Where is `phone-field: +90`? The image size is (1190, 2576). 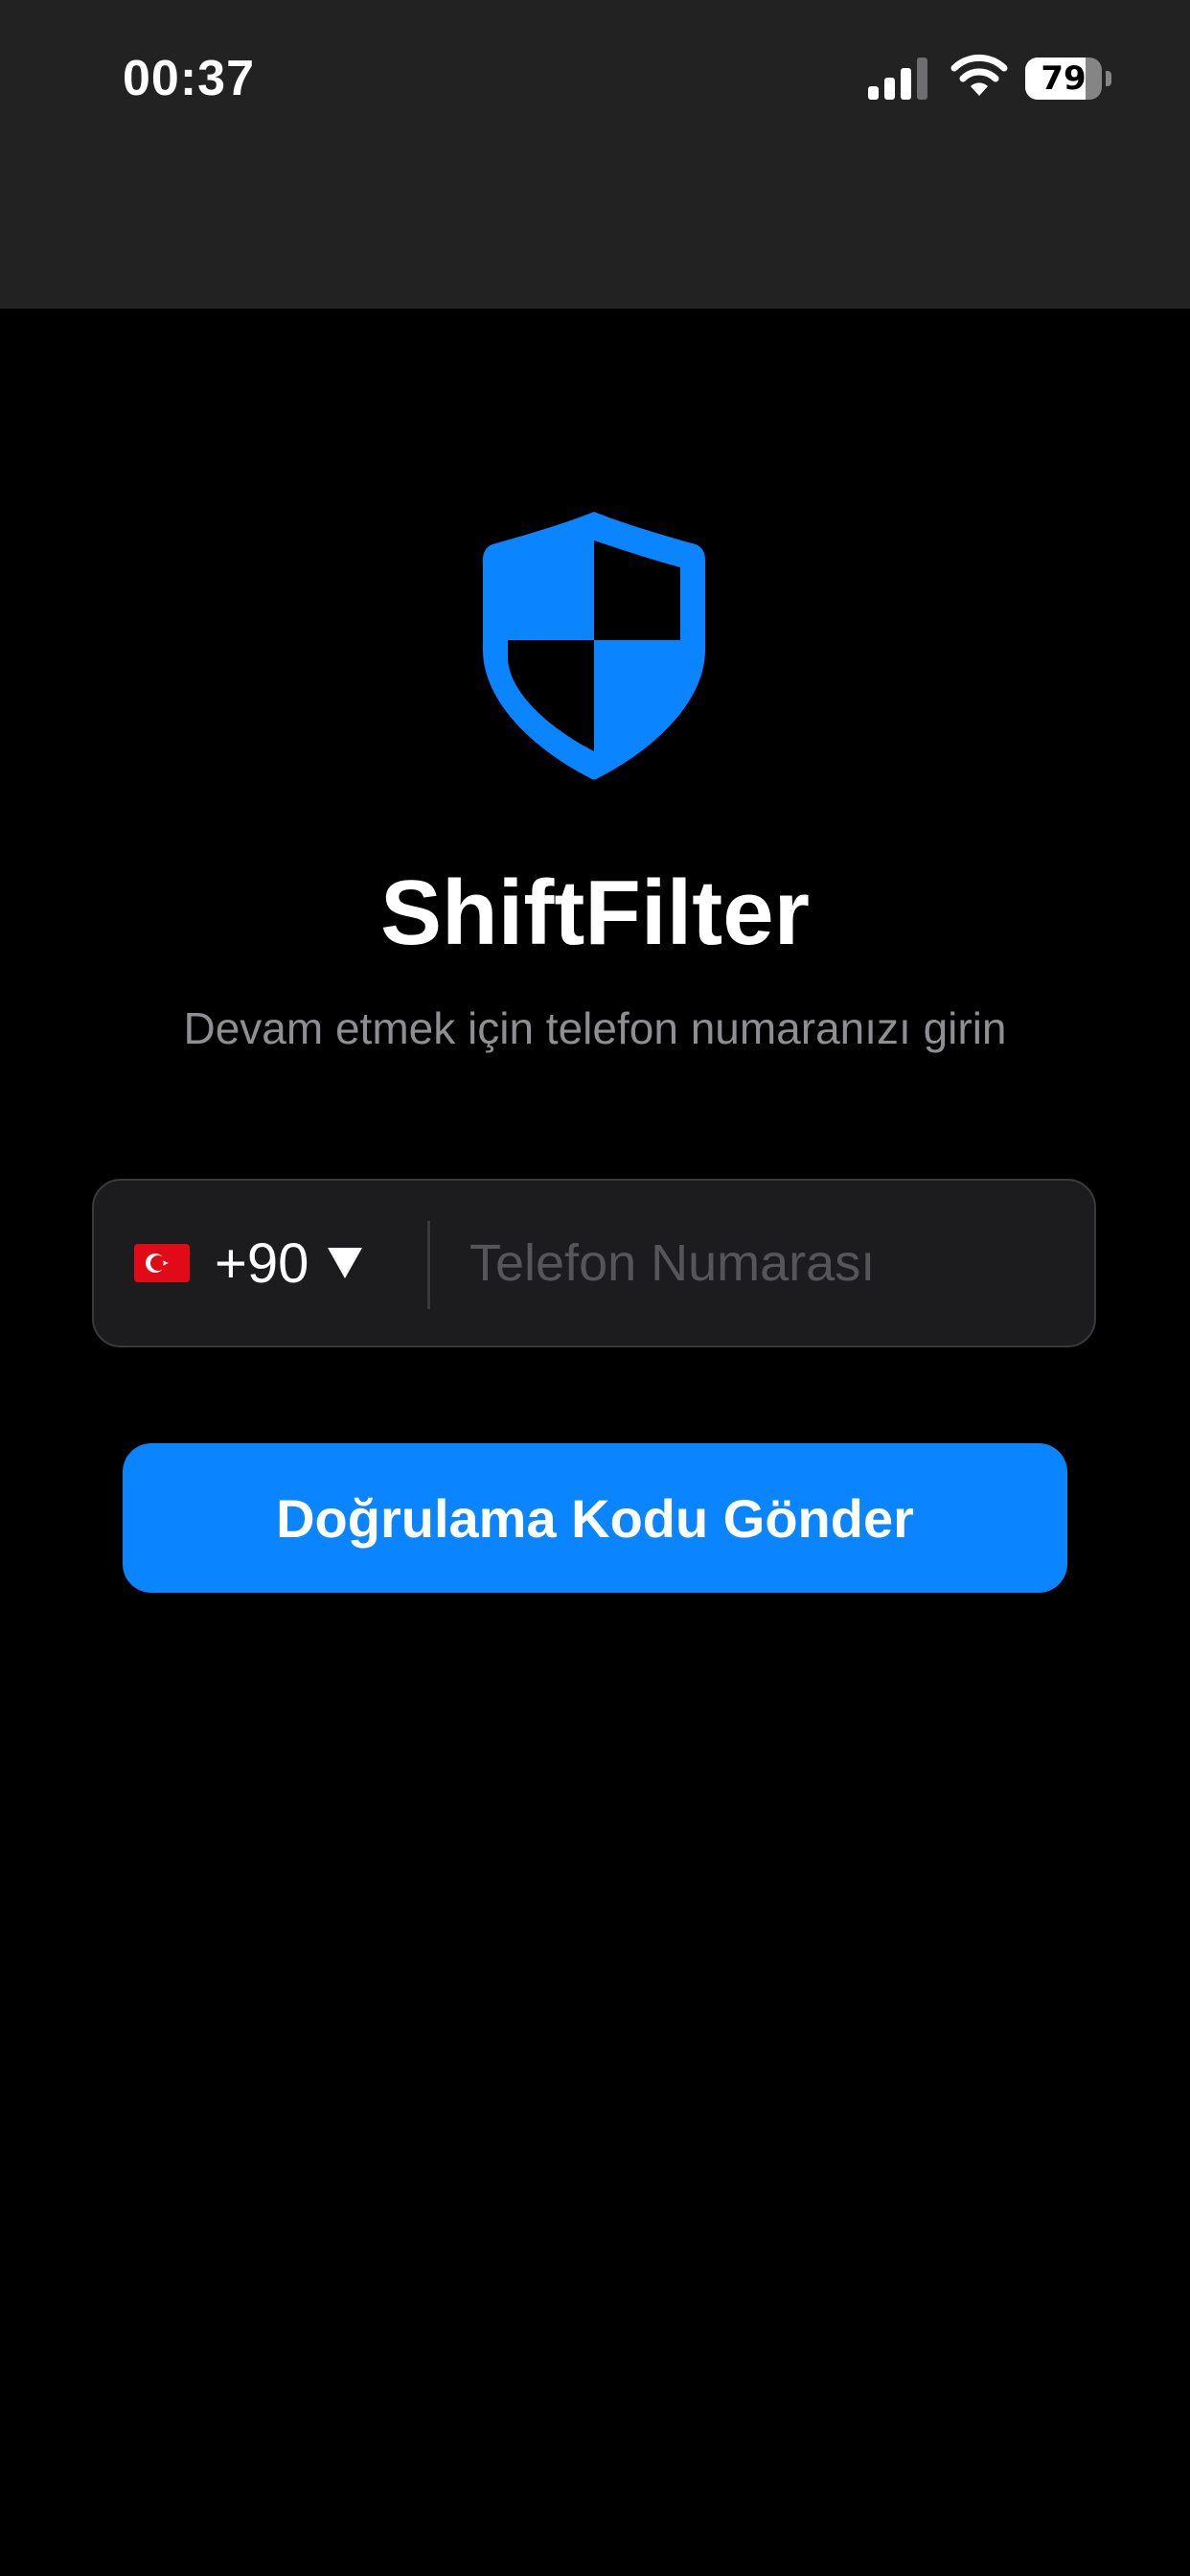
phone-field: +90 is located at coordinates (594, 1263).